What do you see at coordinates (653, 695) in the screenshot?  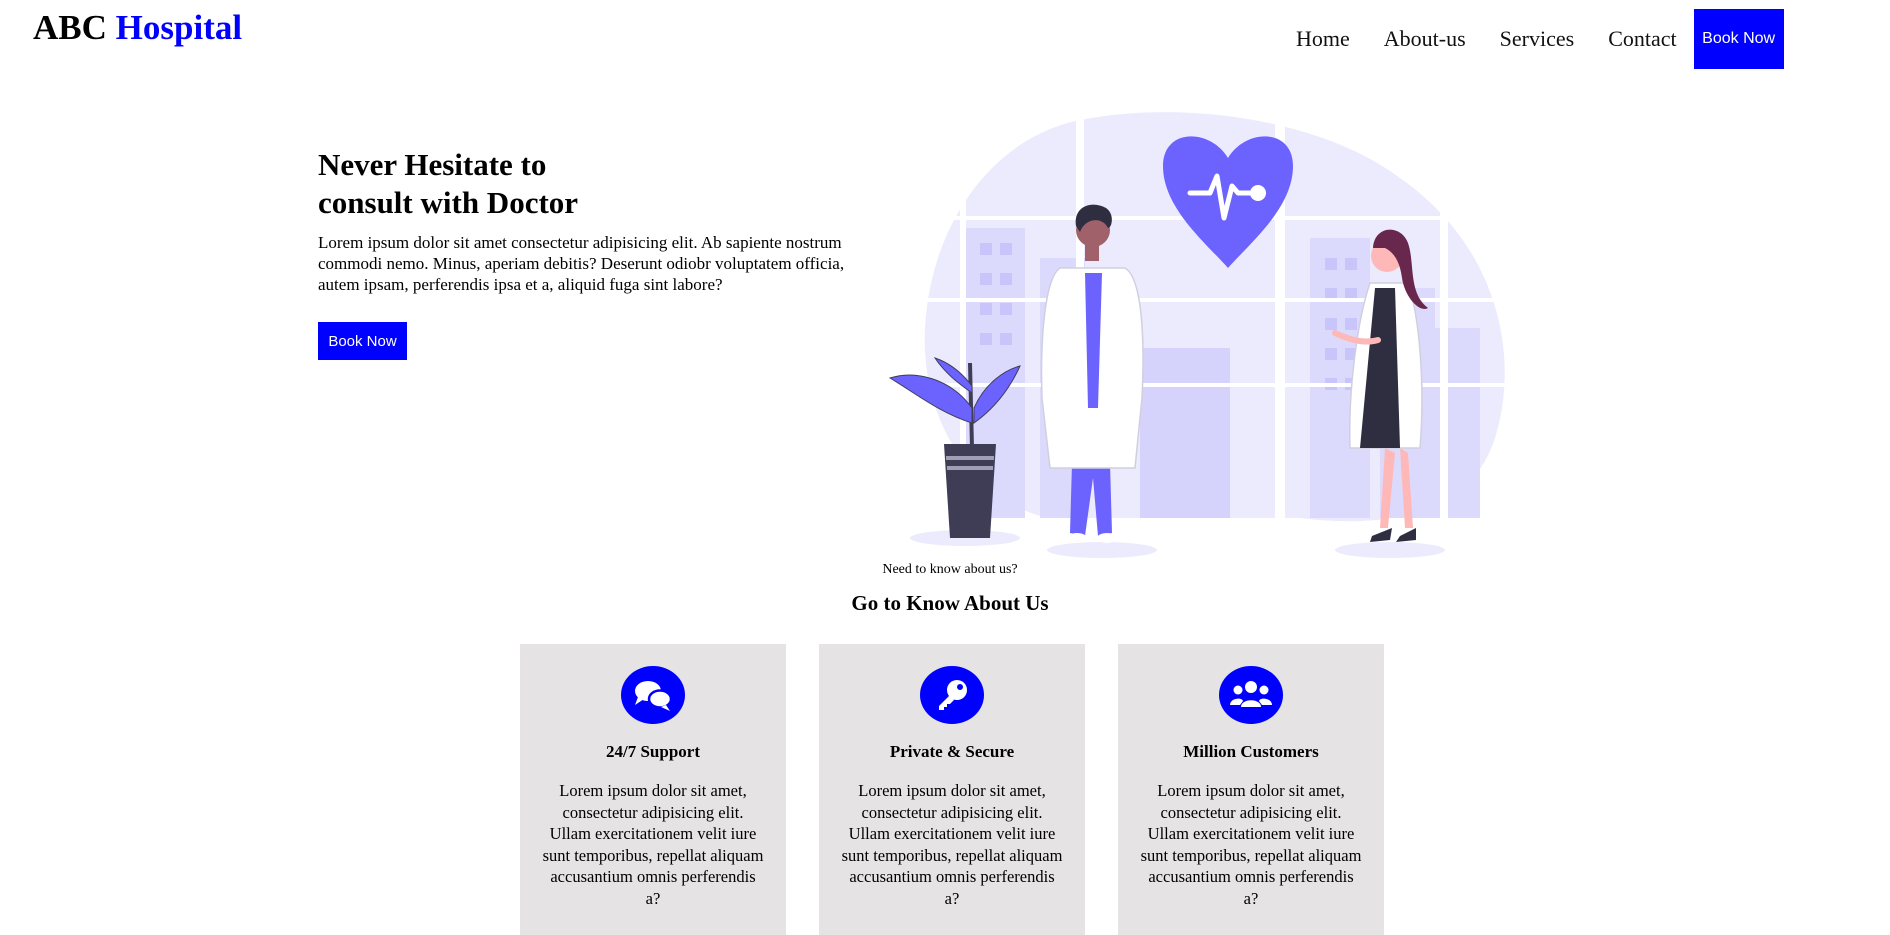 I see `chat-bubbles-icon` at bounding box center [653, 695].